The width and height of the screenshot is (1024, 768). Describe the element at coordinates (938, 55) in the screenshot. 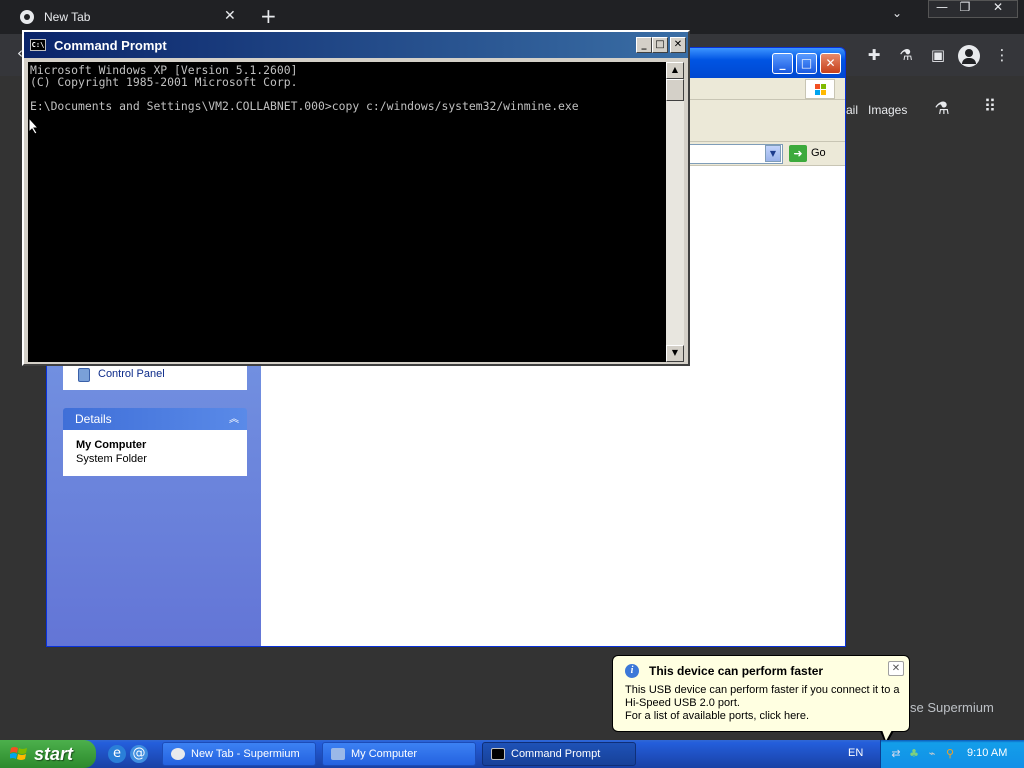

I see `side-panel-icon: ▣` at that location.